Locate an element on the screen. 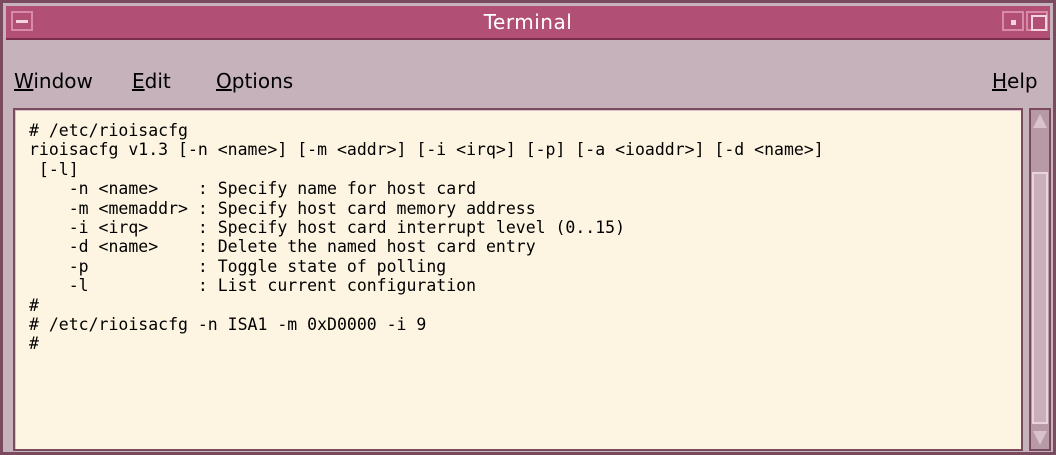 The height and width of the screenshot is (455, 1056). menu-edit: Edit is located at coordinates (151, 81).